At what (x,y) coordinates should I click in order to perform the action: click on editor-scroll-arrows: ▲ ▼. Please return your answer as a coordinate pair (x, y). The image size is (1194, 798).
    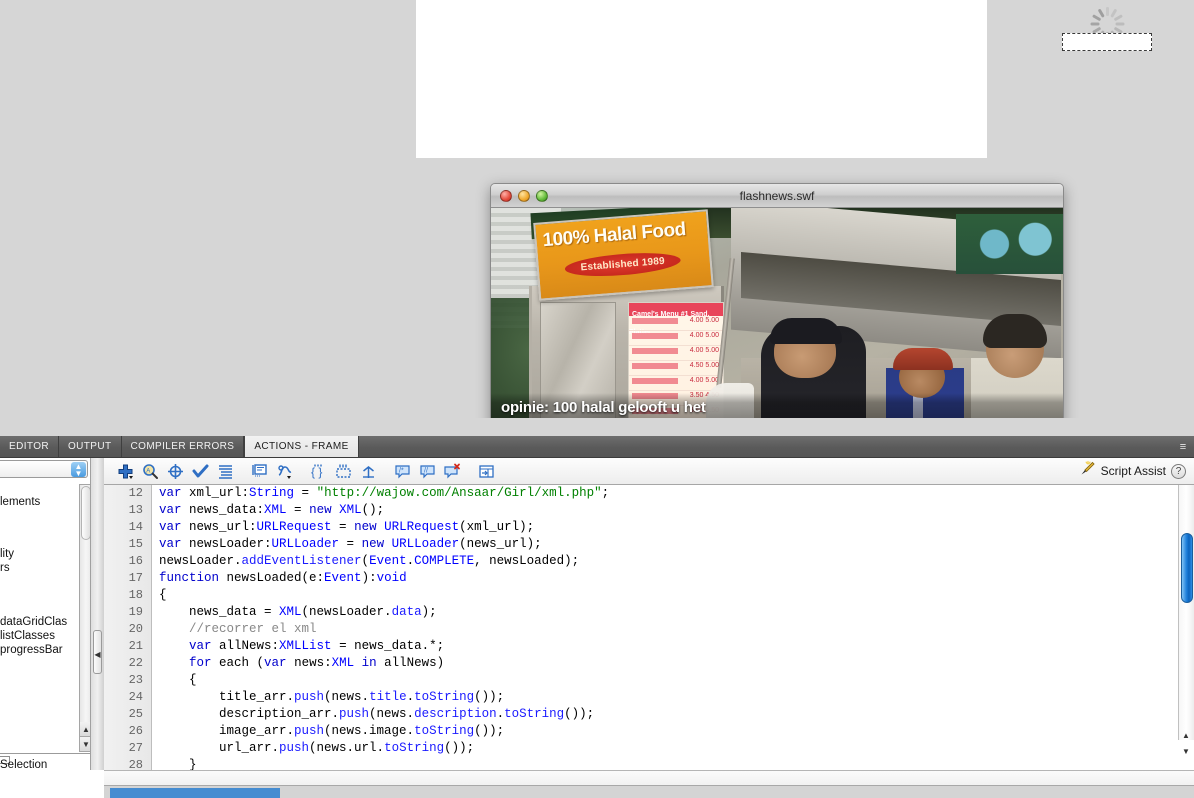
    Looking at the image, I should click on (1186, 744).